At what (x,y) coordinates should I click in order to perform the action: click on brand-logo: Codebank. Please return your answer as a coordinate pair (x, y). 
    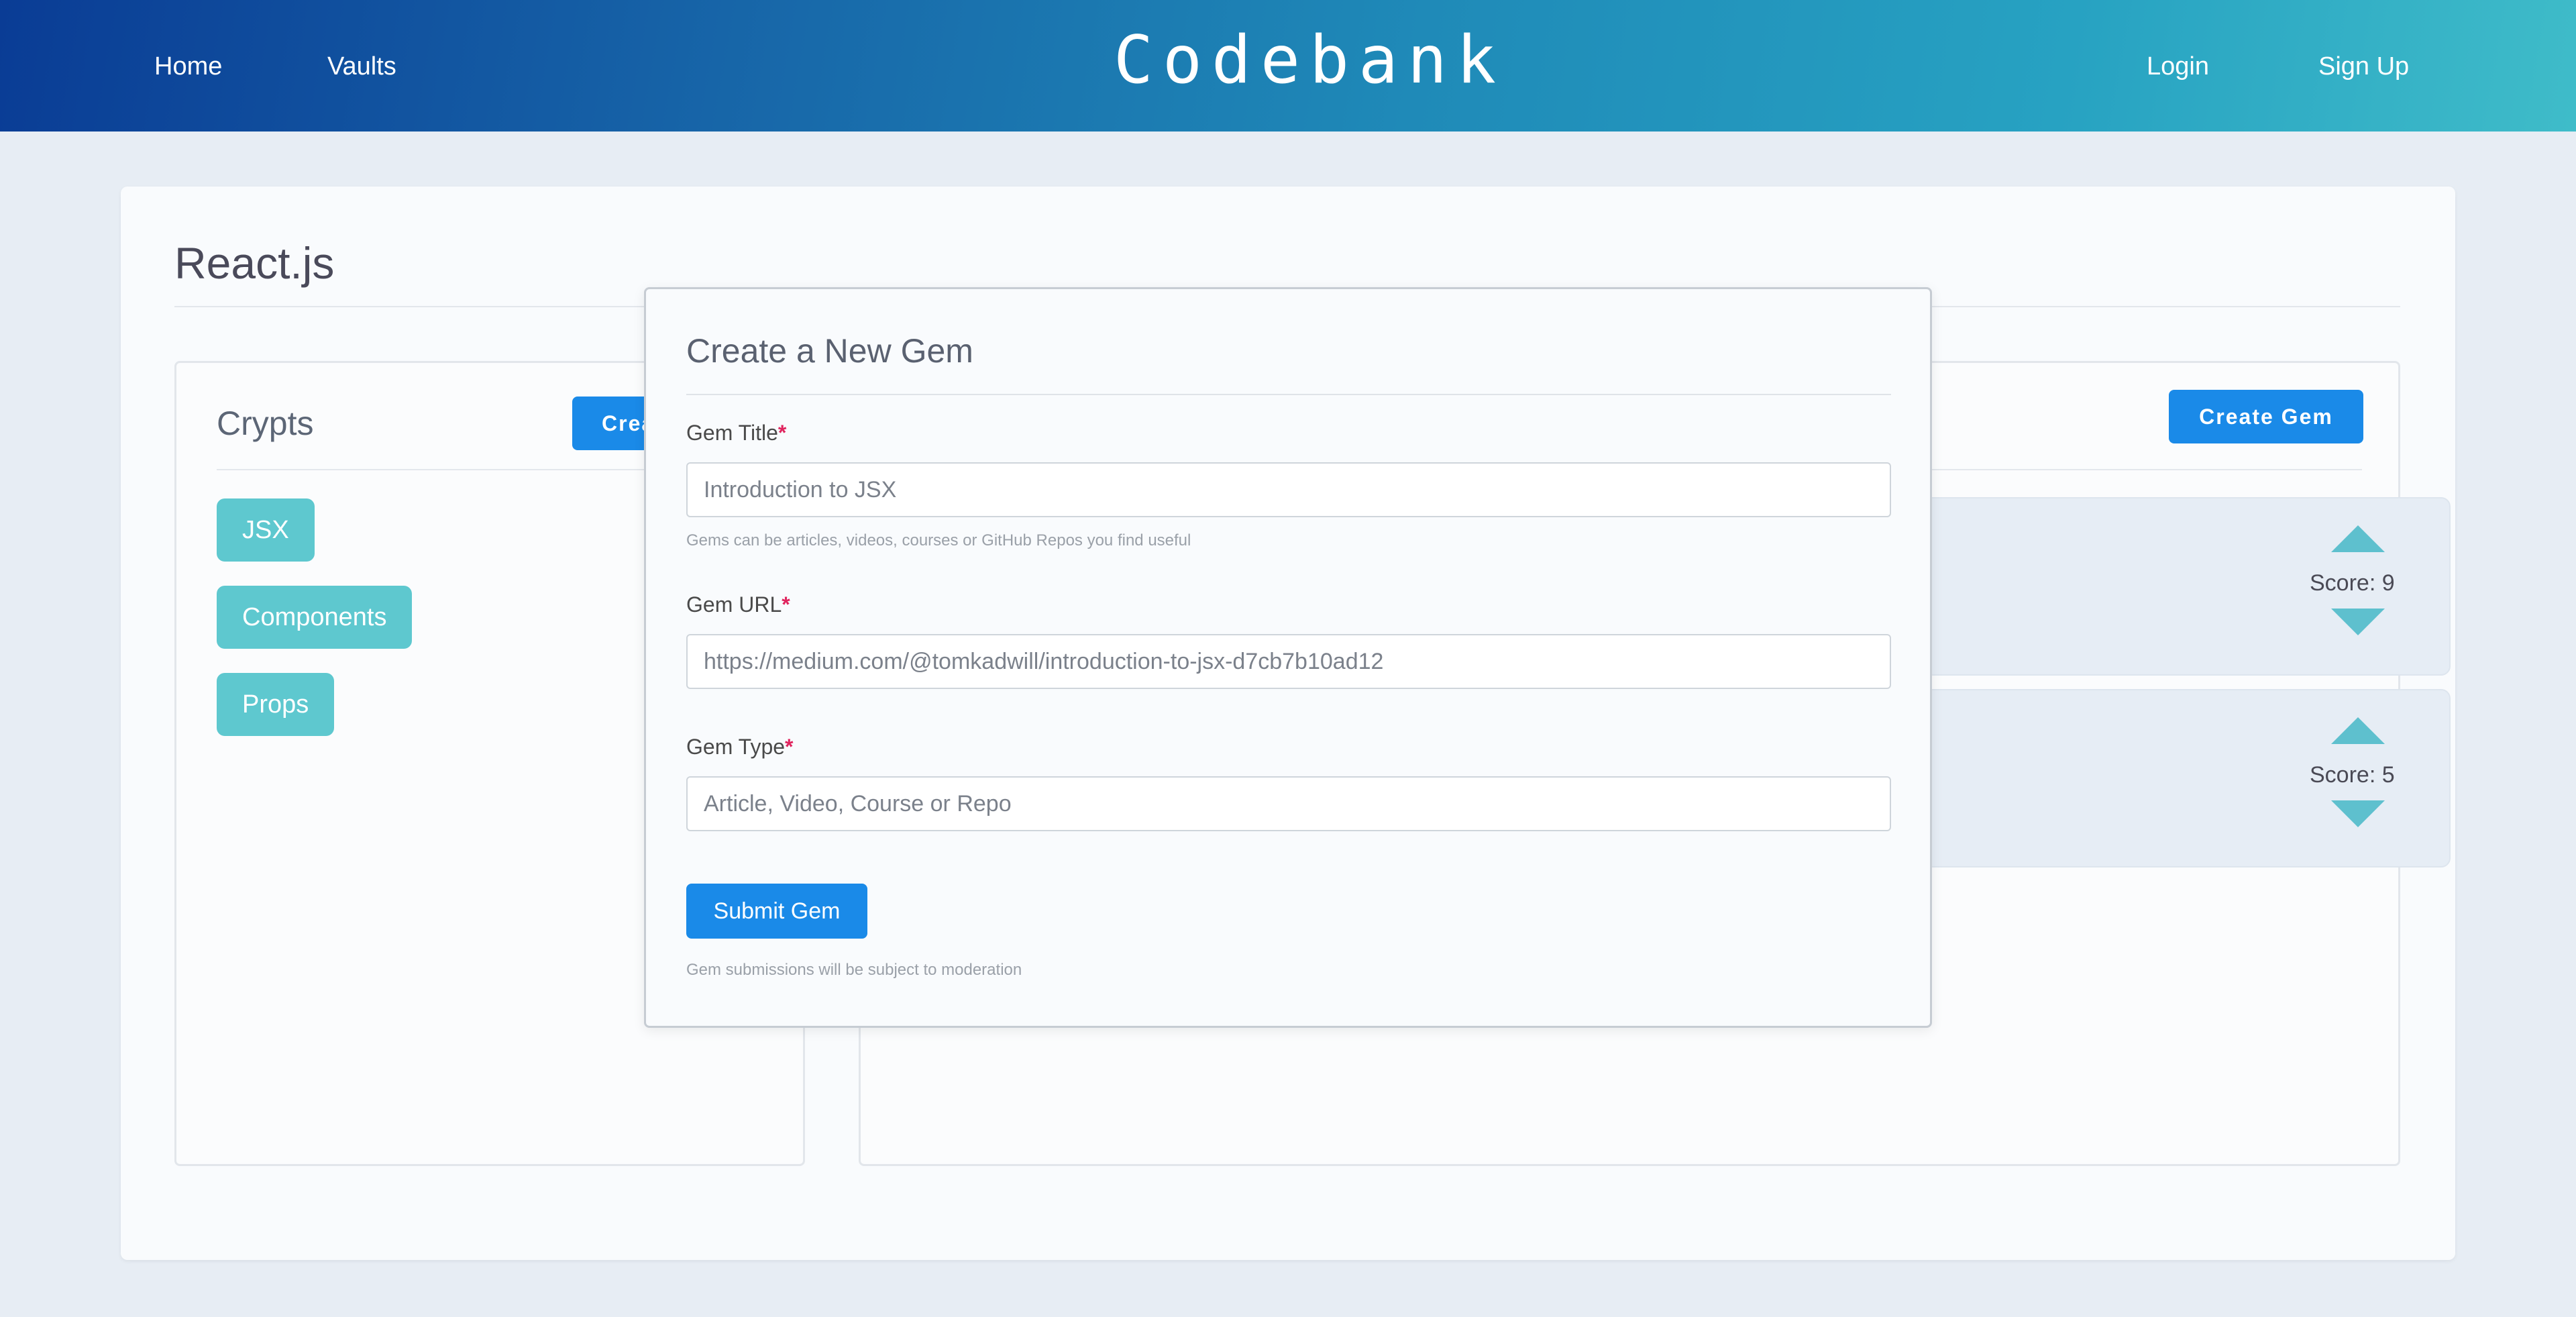
    Looking at the image, I should click on (1305, 60).